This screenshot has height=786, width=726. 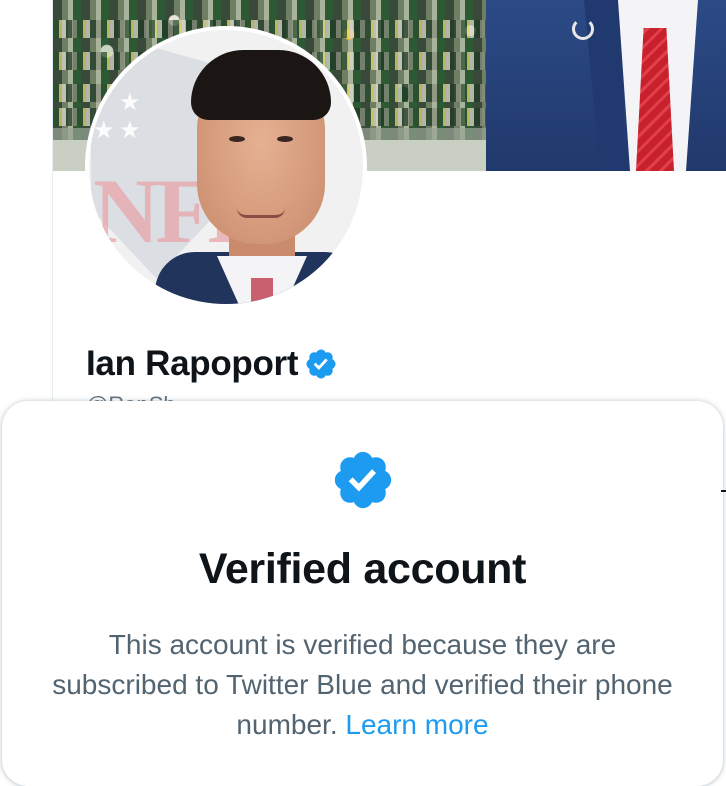 I want to click on avatar-mouth, so click(x=261, y=213).